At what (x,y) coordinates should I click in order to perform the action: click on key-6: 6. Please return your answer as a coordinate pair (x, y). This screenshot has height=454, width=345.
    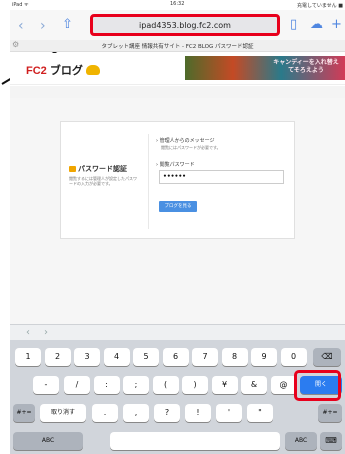
    Looking at the image, I should click on (175, 357).